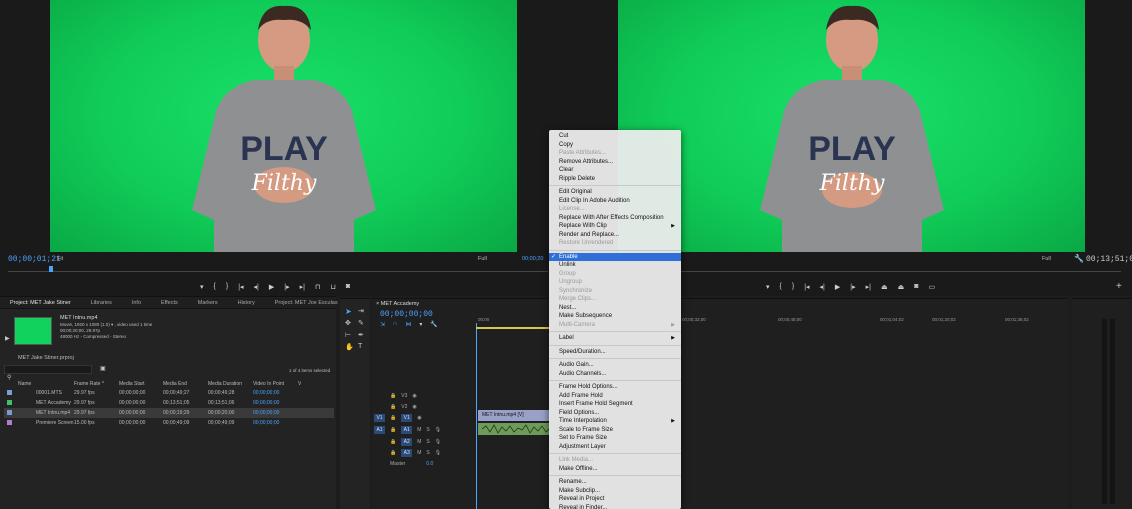 This screenshot has height=509, width=1132. Describe the element at coordinates (433, 324) in the screenshot. I see `timeline-settings-icon: 🔧` at that location.